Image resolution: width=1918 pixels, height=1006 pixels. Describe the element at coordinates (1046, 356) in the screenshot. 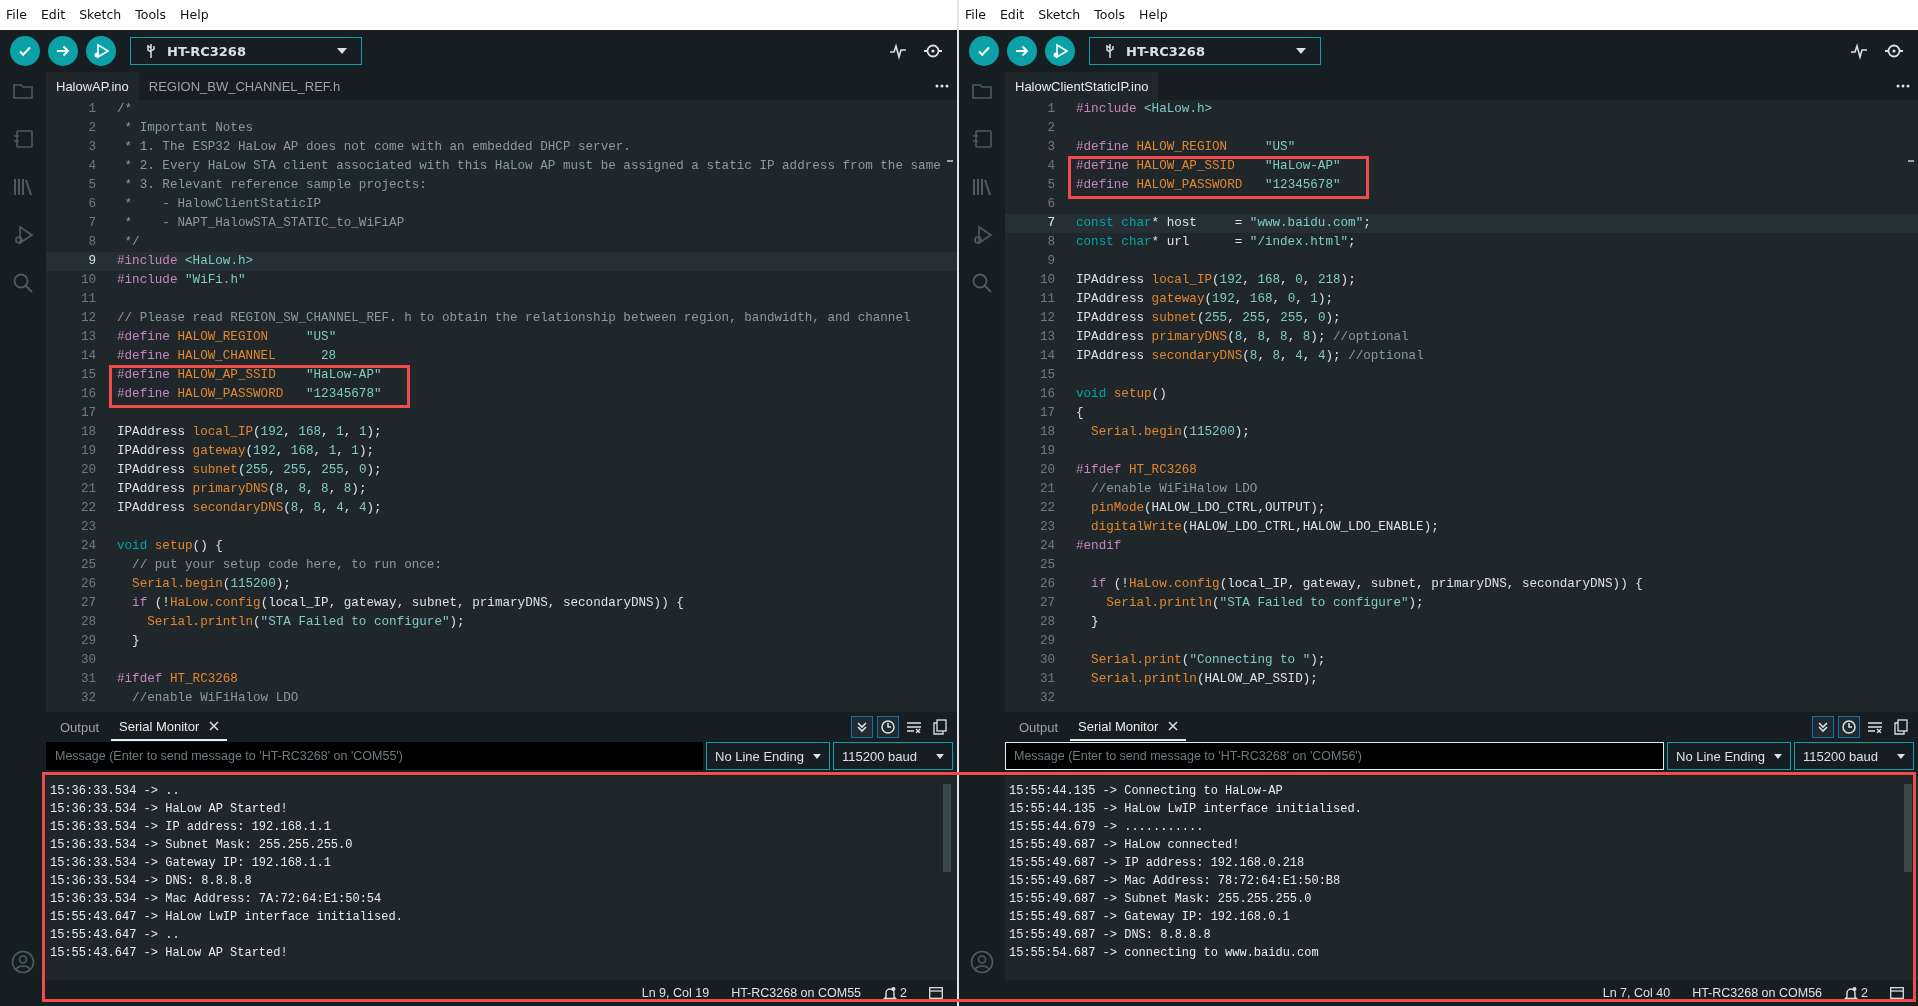

I see `line-number: 14` at that location.